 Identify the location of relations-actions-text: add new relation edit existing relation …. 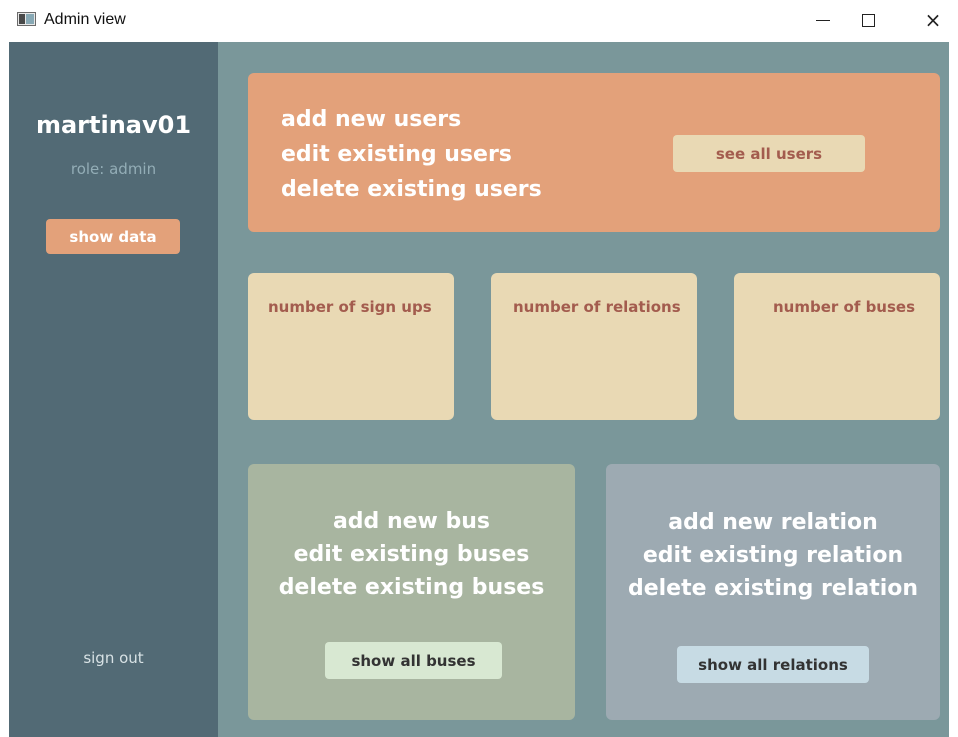
(773, 555).